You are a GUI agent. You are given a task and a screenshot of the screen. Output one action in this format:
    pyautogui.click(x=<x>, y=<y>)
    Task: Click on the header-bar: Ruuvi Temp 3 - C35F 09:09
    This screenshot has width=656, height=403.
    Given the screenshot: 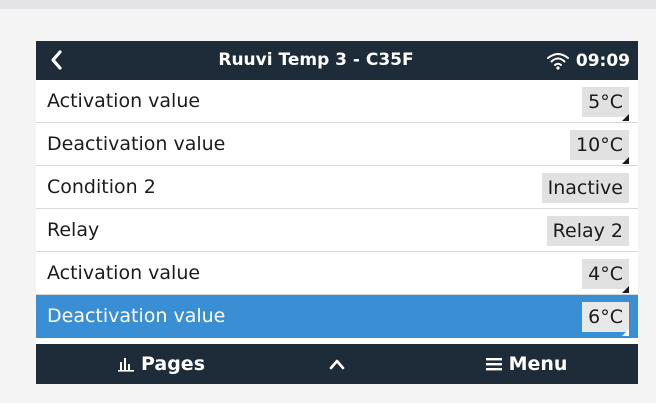 What is the action you would take?
    pyautogui.click(x=337, y=60)
    